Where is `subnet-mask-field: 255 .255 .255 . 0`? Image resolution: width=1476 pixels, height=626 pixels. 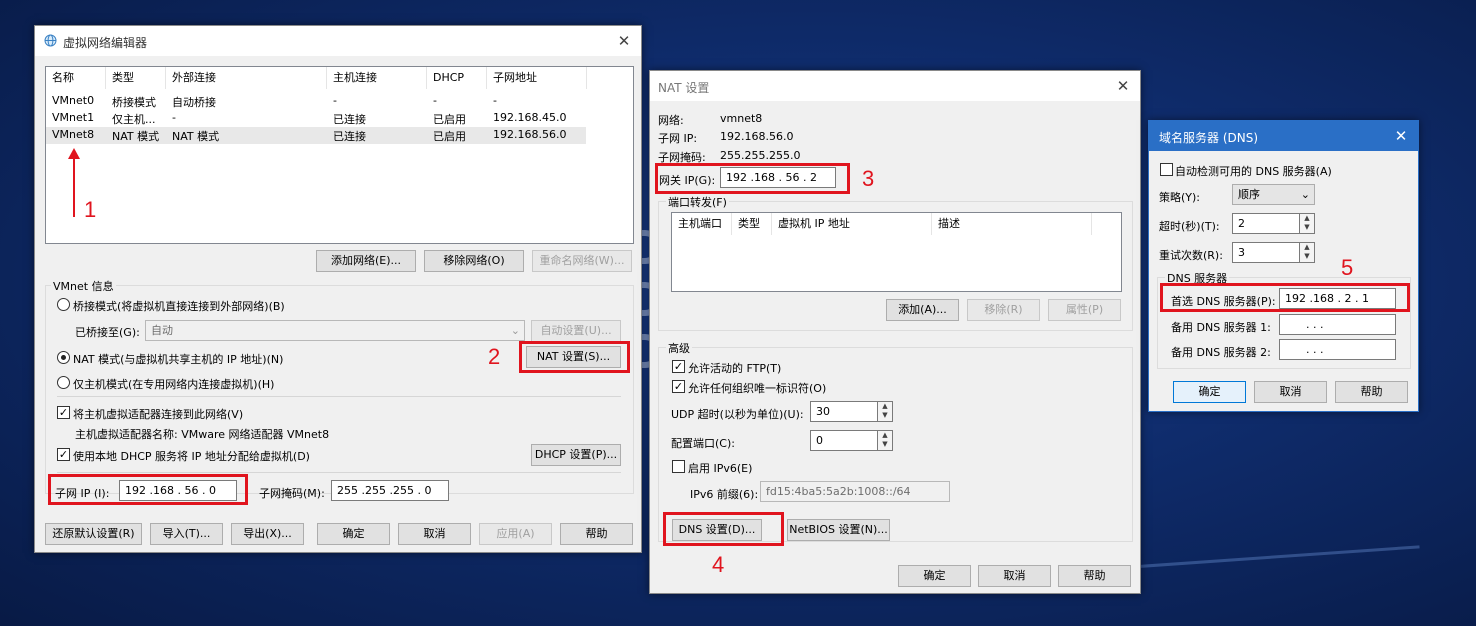 subnet-mask-field: 255 .255 .255 . 0 is located at coordinates (390, 490).